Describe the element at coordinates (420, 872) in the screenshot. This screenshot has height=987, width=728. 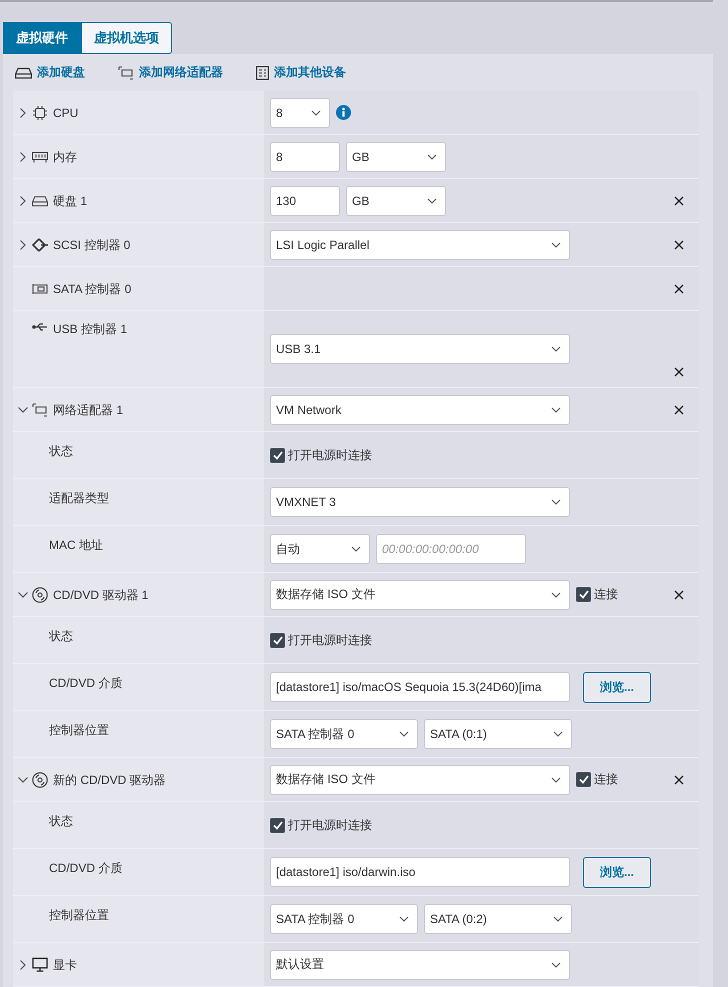
I see `input-field: [datastore1] iso/darwin.iso` at that location.